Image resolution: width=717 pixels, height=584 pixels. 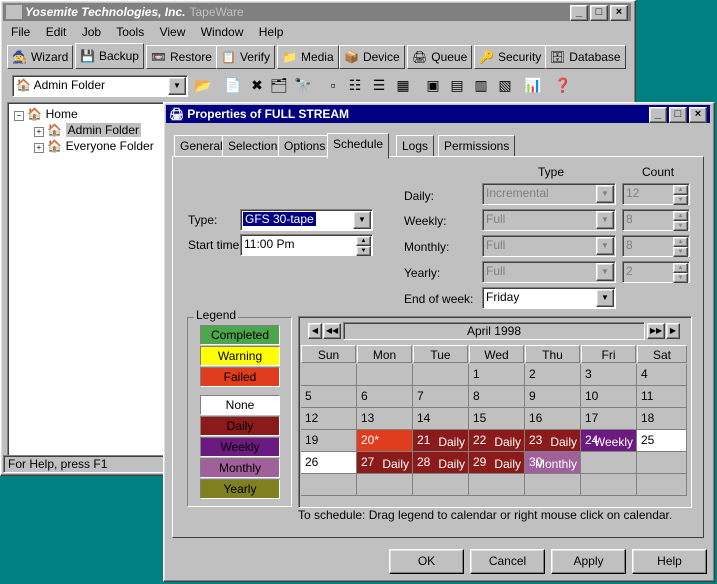 What do you see at coordinates (553, 441) in the screenshot?
I see `calendar-day: 23 Daily` at bounding box center [553, 441].